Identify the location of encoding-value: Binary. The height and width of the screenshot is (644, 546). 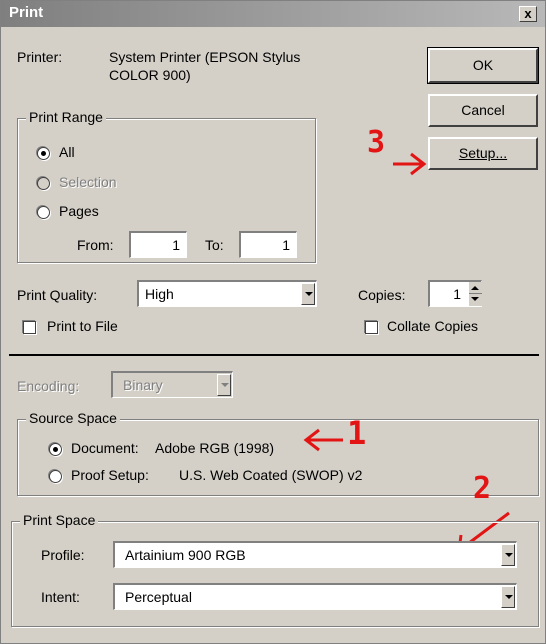
(143, 385).